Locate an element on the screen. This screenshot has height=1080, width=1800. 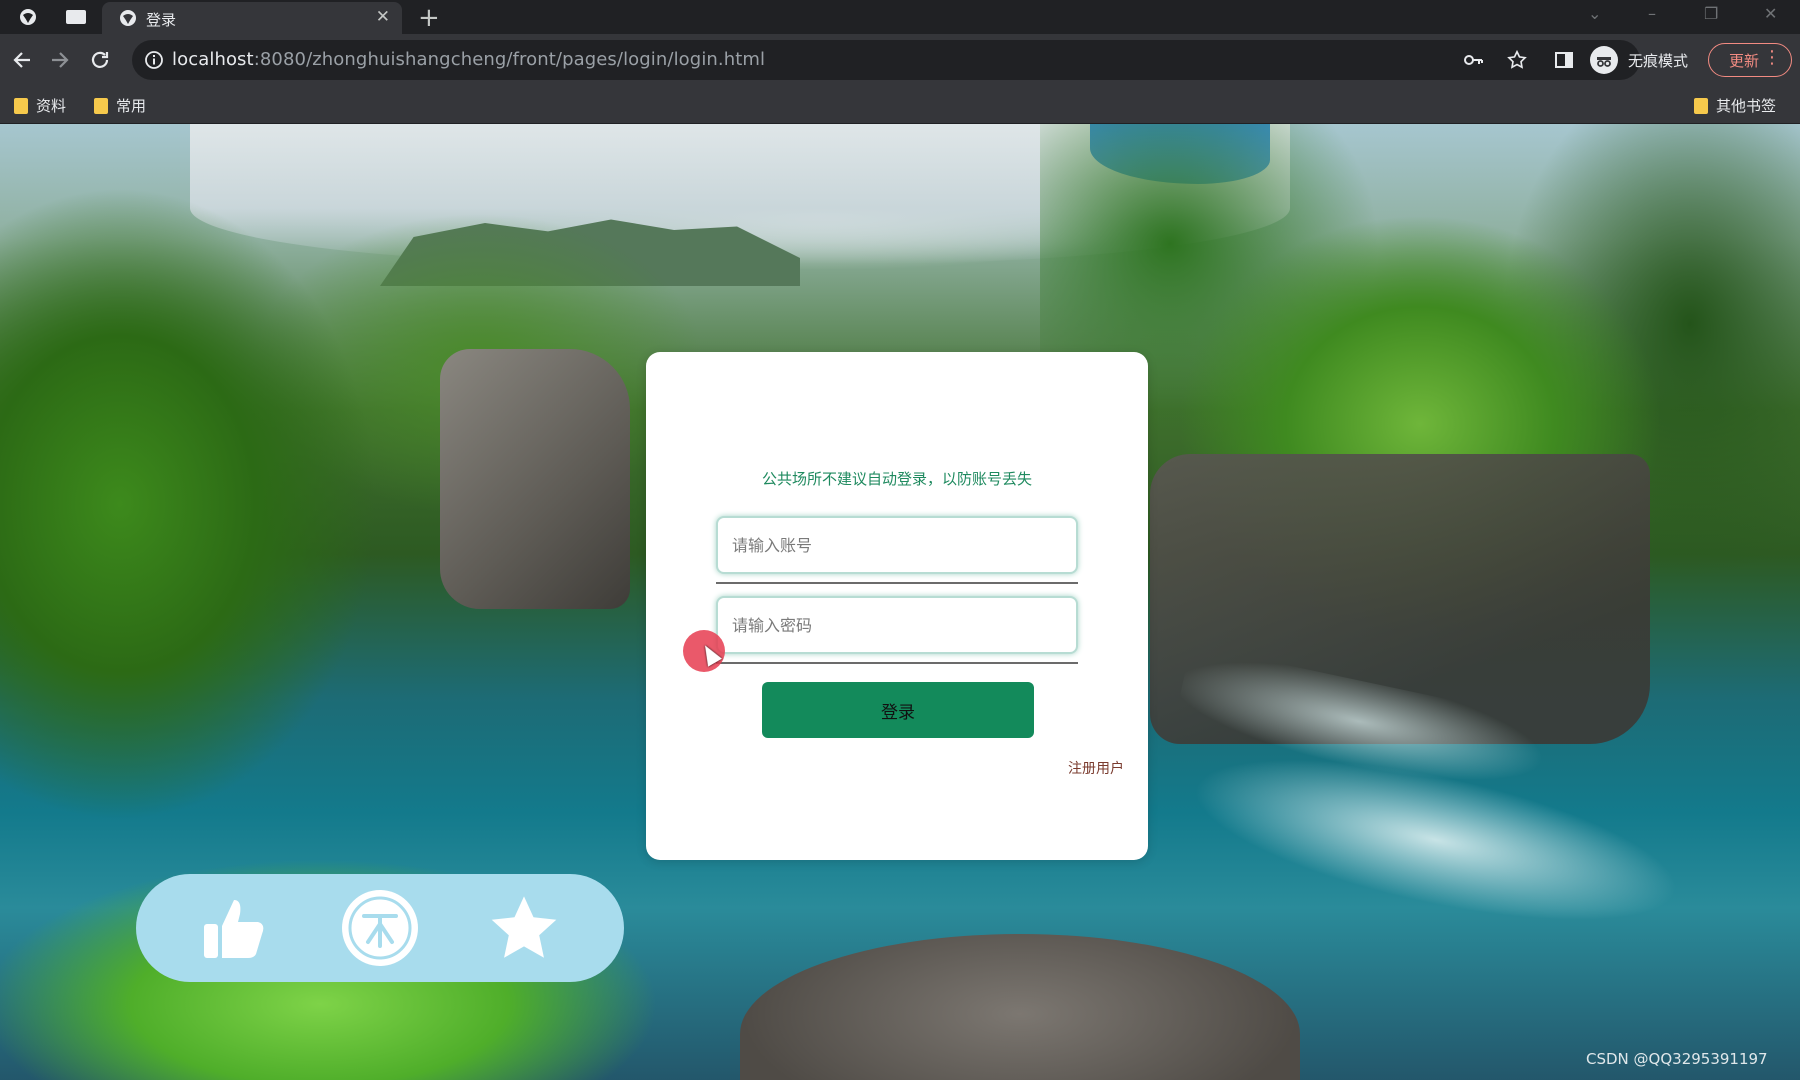
more-vert-icon: ⋮ is located at coordinates (1772, 57).